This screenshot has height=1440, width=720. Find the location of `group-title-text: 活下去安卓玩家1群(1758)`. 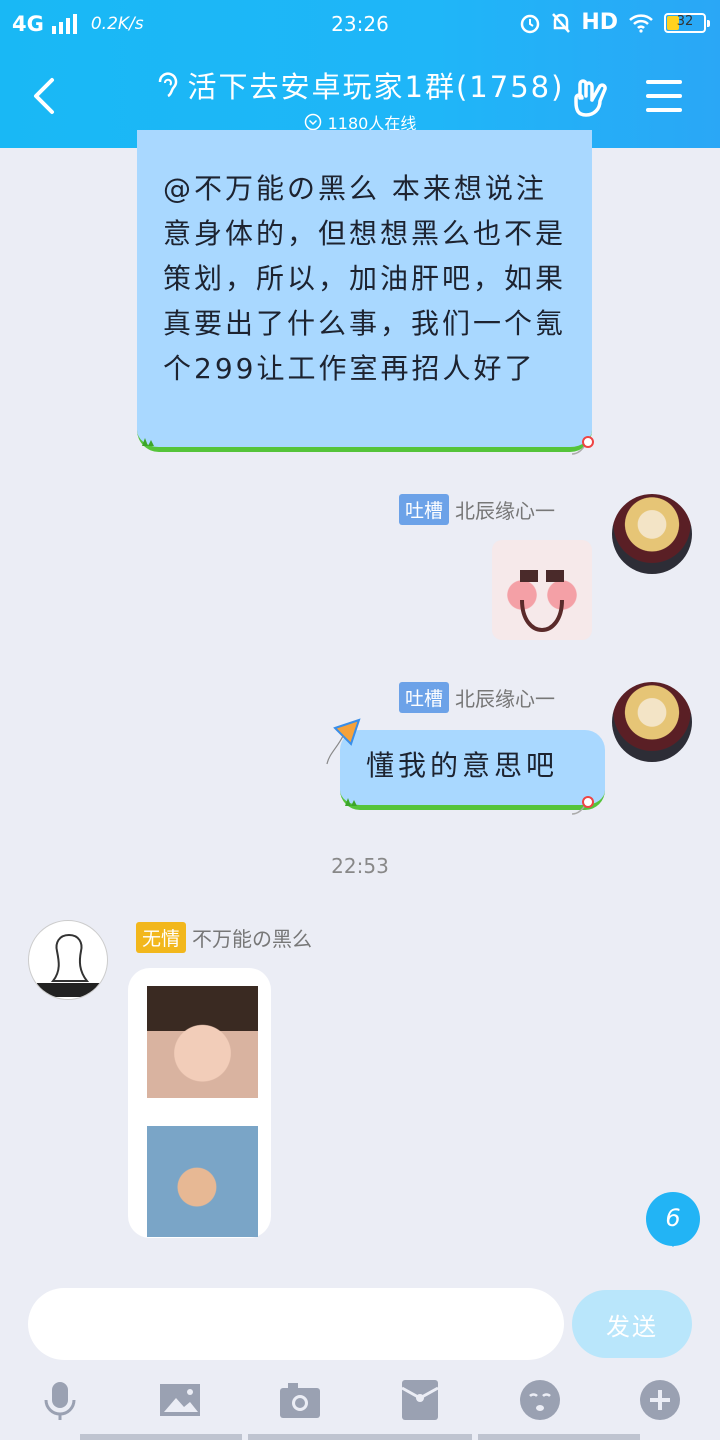

group-title-text: 活下去安卓玩家1群(1758) is located at coordinates (376, 87).